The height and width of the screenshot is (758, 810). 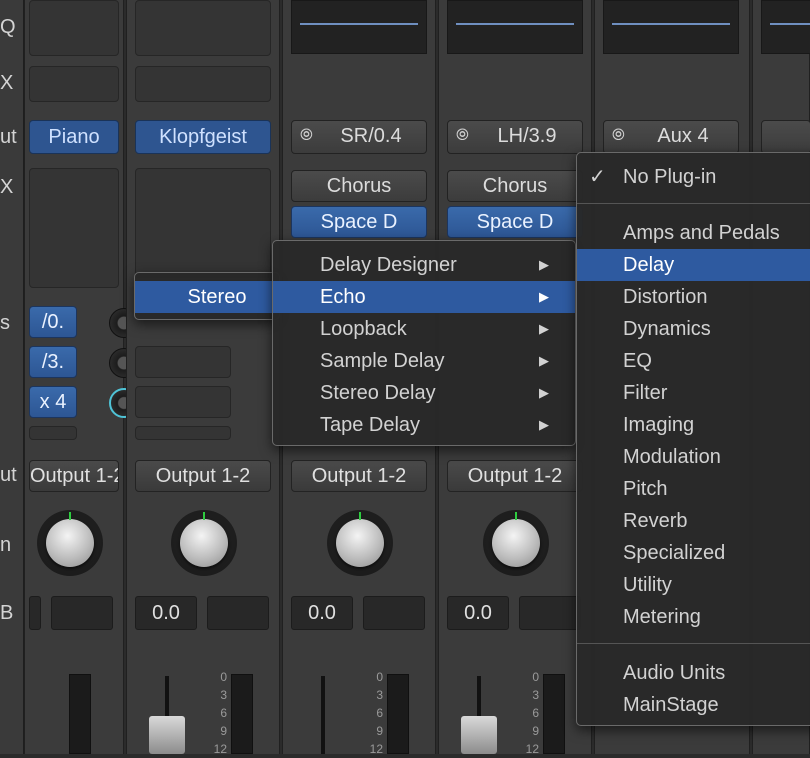 What do you see at coordinates (693, 521) in the screenshot?
I see `menu-item-reverb: Reverb` at bounding box center [693, 521].